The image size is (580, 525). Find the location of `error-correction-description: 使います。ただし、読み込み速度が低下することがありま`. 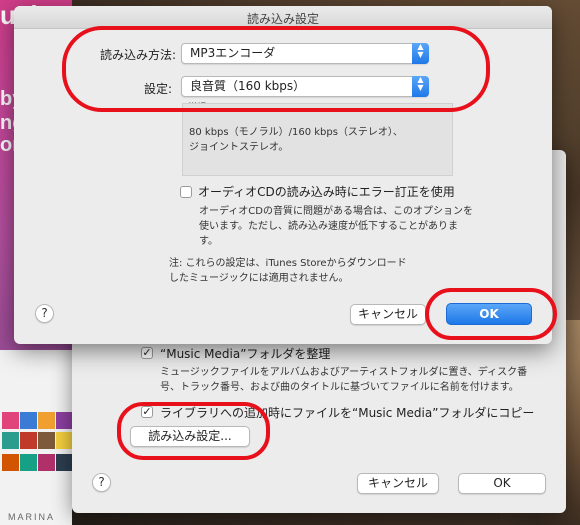

error-correction-description: 使います。ただし、読み込み速度が低下することがありま is located at coordinates (328, 226).